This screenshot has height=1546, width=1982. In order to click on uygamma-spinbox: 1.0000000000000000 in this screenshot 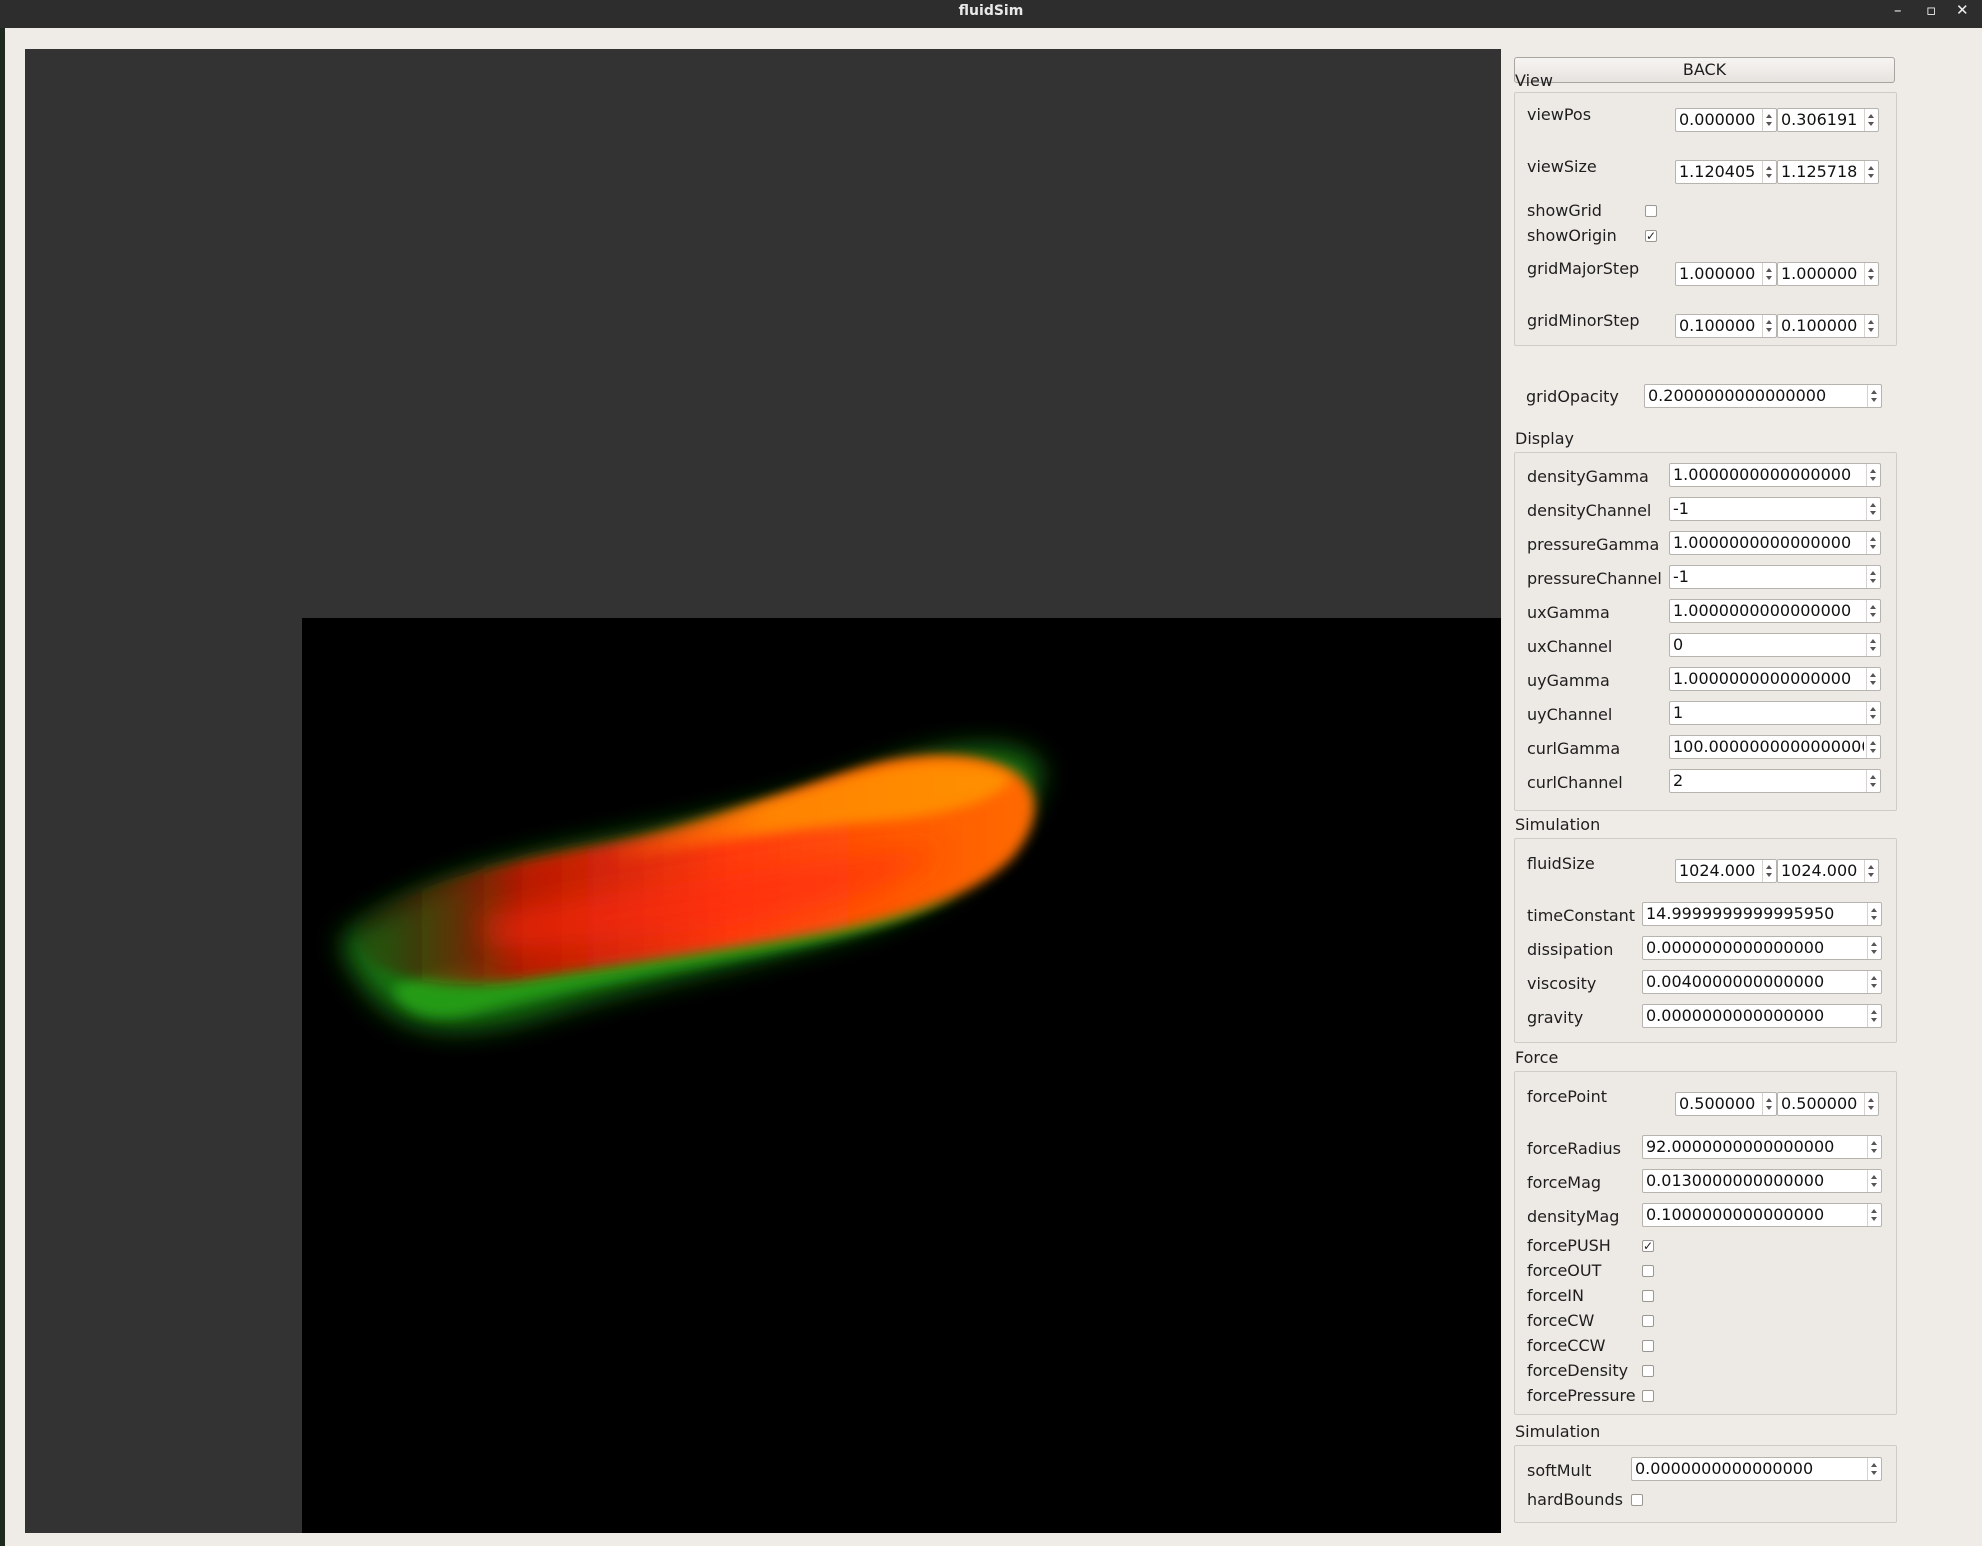, I will do `click(1775, 679)`.